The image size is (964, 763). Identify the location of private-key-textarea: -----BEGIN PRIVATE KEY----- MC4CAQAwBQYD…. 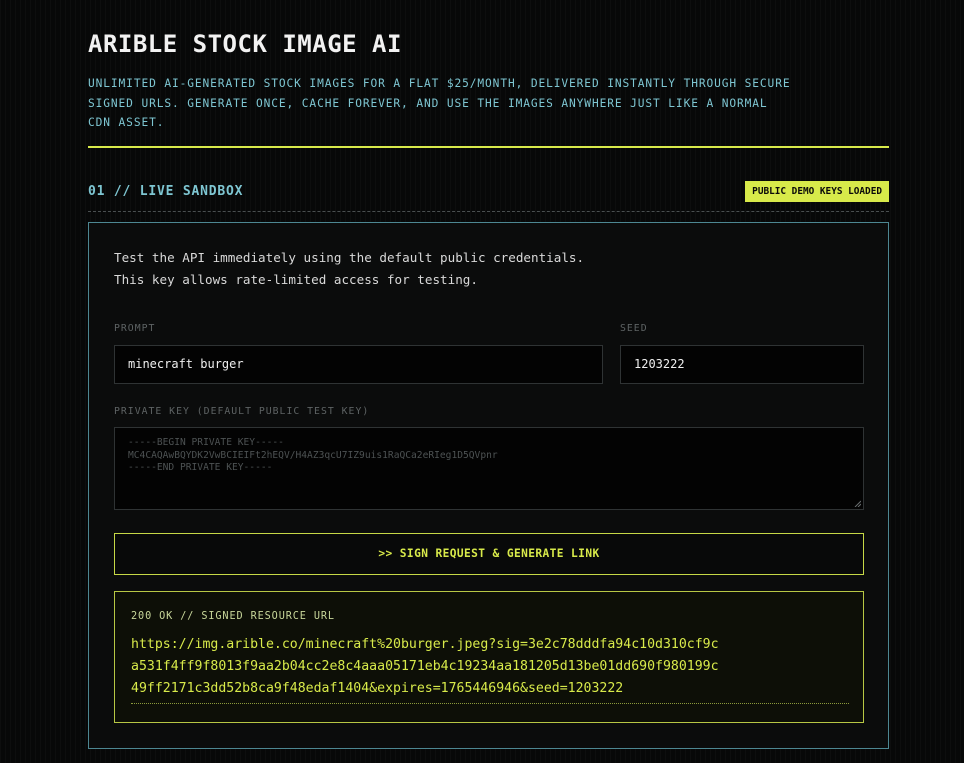
(489, 468).